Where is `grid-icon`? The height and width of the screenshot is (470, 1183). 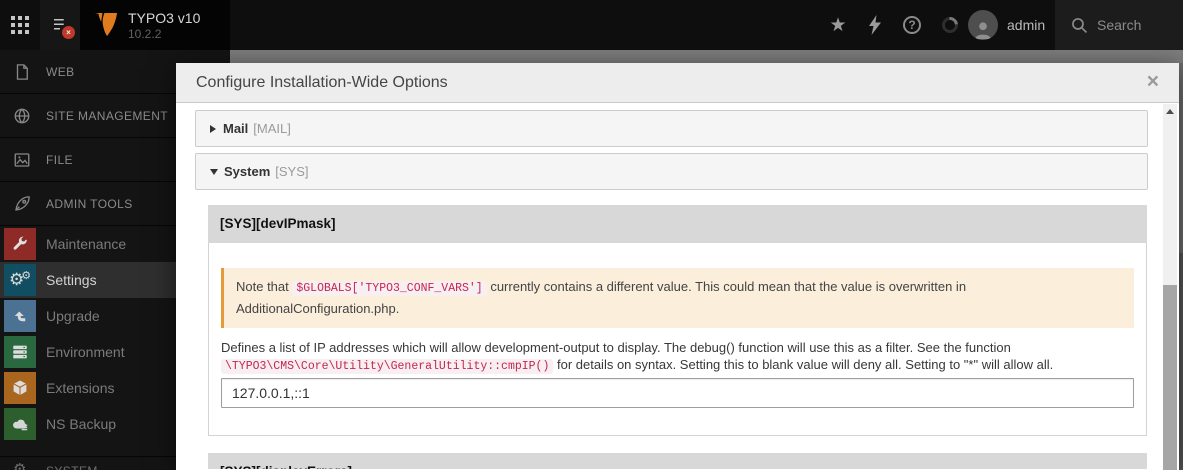 grid-icon is located at coordinates (20, 25).